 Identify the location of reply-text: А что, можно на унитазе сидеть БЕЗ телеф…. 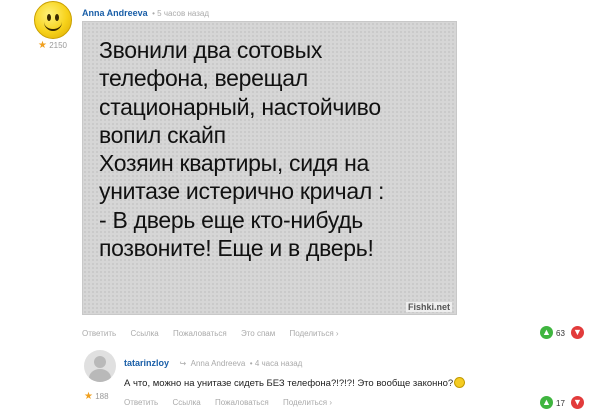
(289, 383).